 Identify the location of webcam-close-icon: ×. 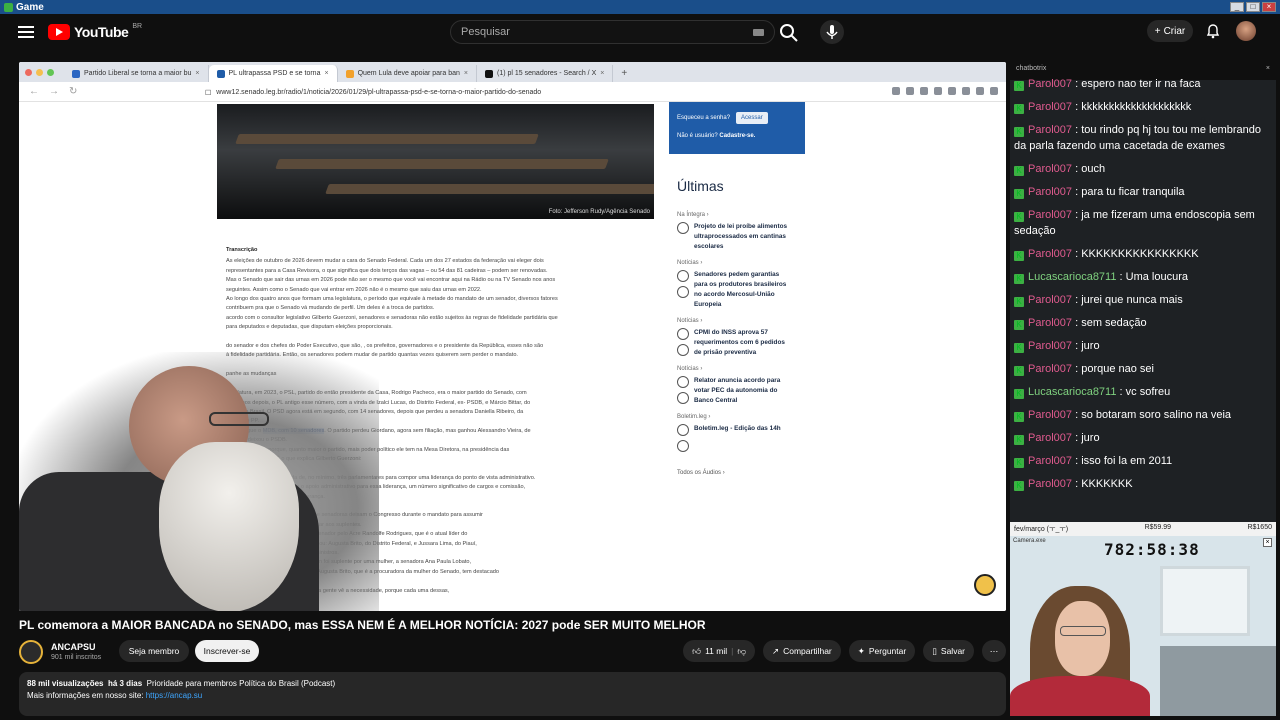
(1267, 542).